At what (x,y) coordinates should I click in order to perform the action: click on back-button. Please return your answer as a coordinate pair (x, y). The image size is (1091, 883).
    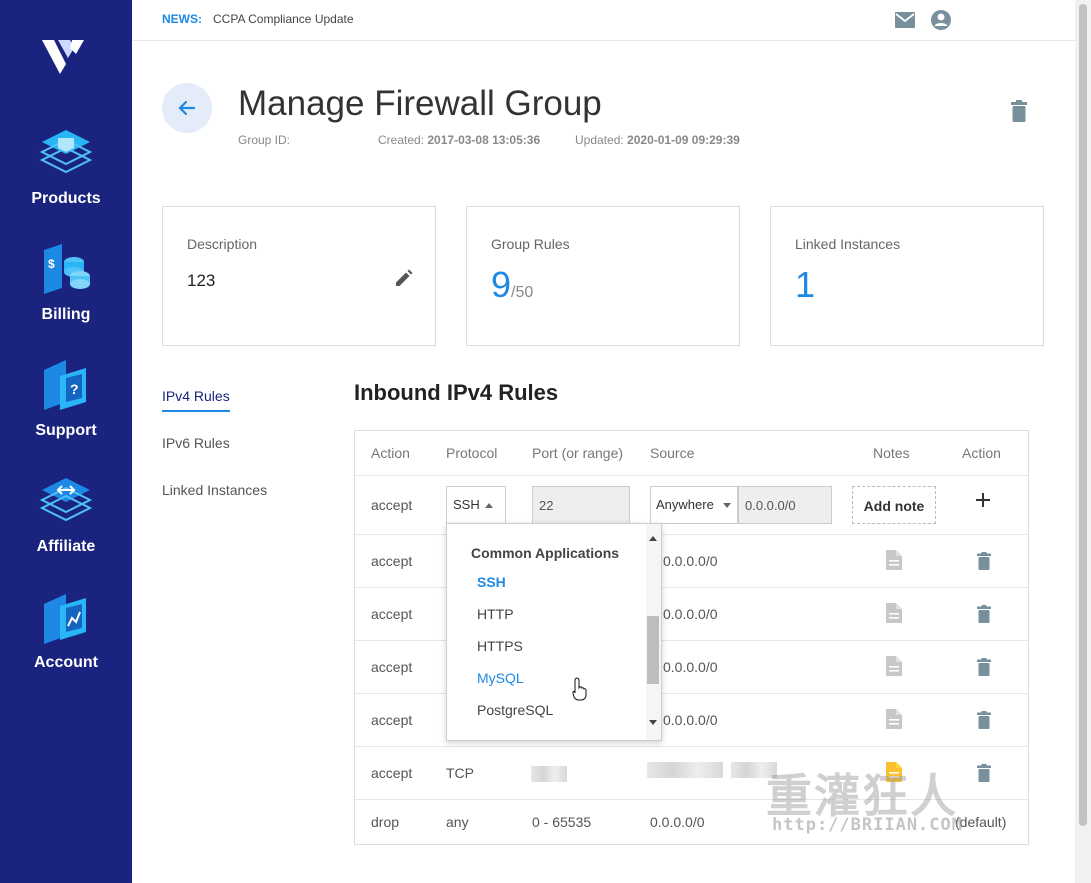
    Looking at the image, I should click on (187, 108).